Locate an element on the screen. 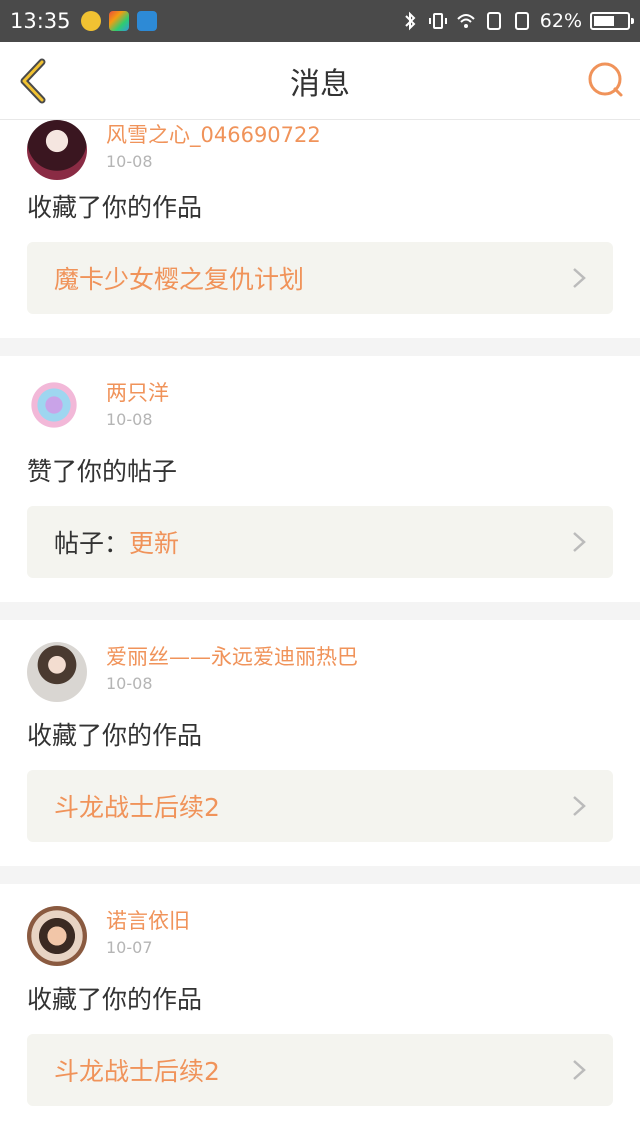  message-target-link: 魔卡少女樱之复仇计划 is located at coordinates (320, 278).